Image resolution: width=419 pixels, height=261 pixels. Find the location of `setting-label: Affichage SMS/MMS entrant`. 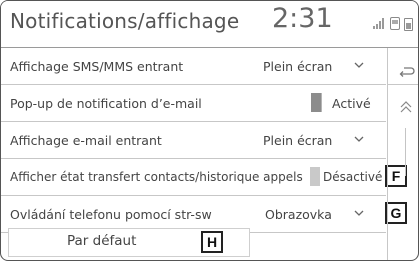

setting-label: Affichage SMS/MMS entrant is located at coordinates (97, 66).